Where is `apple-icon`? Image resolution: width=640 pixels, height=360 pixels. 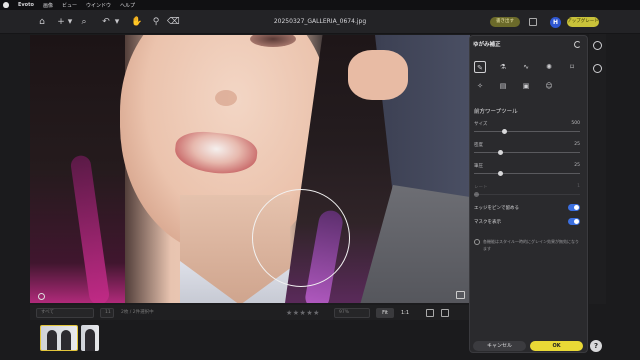 apple-icon is located at coordinates (6, 5).